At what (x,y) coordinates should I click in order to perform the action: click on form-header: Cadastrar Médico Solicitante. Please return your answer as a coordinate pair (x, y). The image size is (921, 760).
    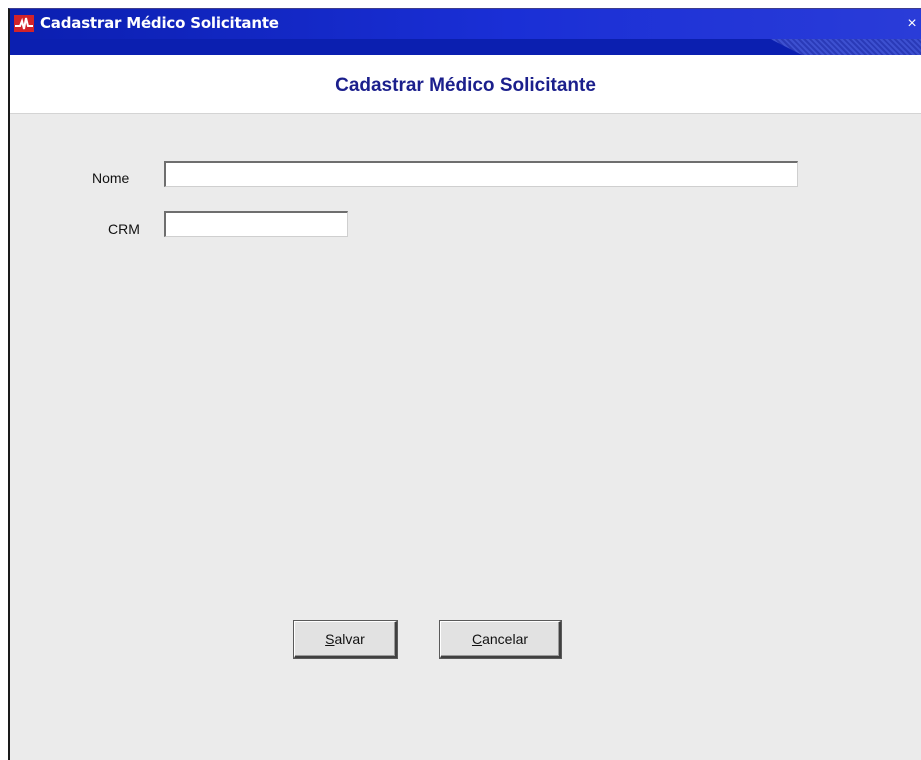
    Looking at the image, I should click on (465, 84).